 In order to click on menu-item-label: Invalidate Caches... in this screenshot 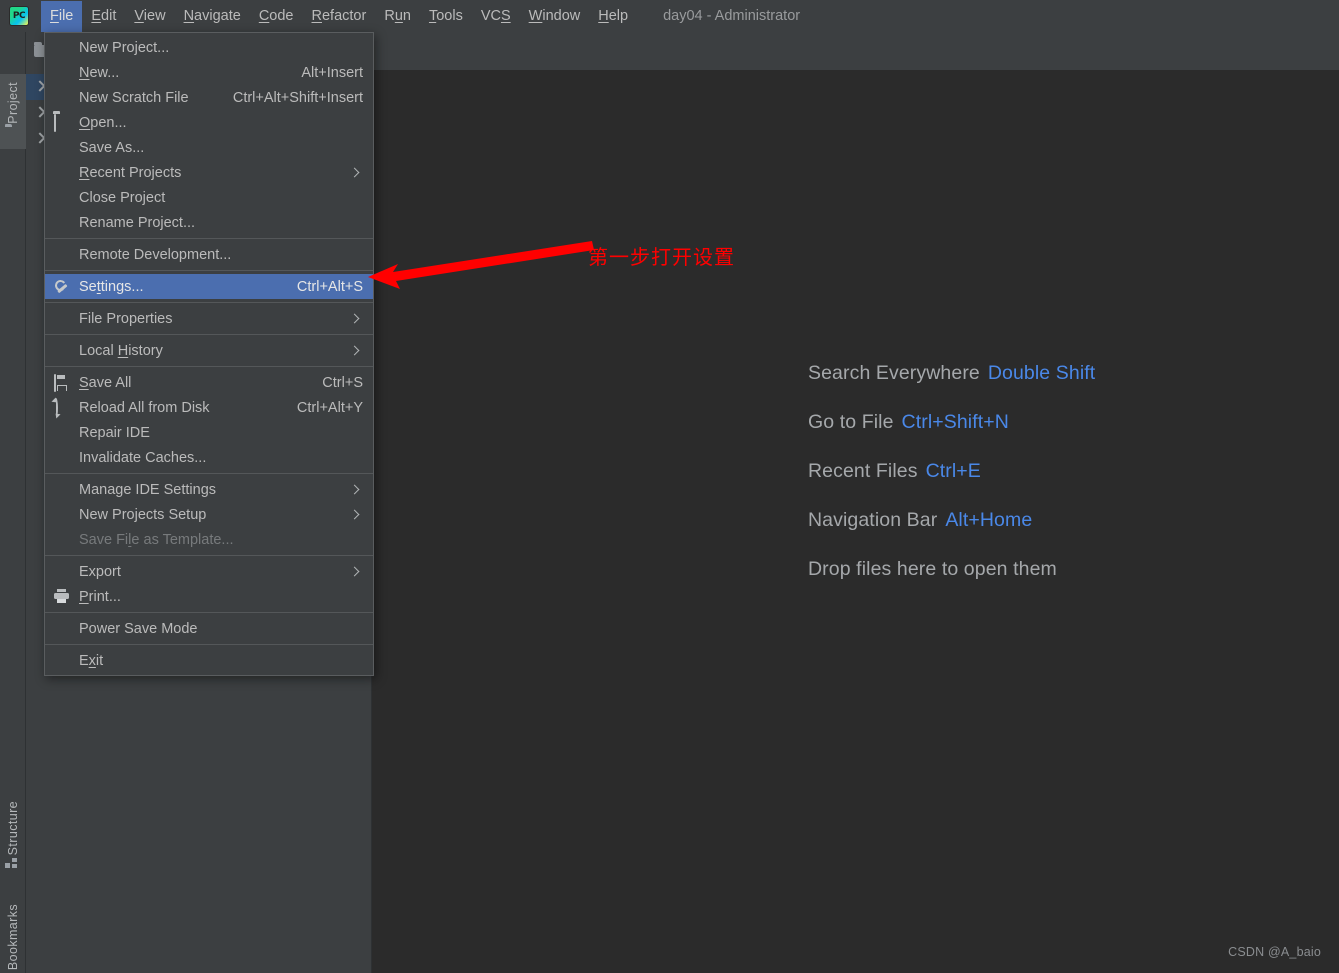, I will do `click(143, 457)`.